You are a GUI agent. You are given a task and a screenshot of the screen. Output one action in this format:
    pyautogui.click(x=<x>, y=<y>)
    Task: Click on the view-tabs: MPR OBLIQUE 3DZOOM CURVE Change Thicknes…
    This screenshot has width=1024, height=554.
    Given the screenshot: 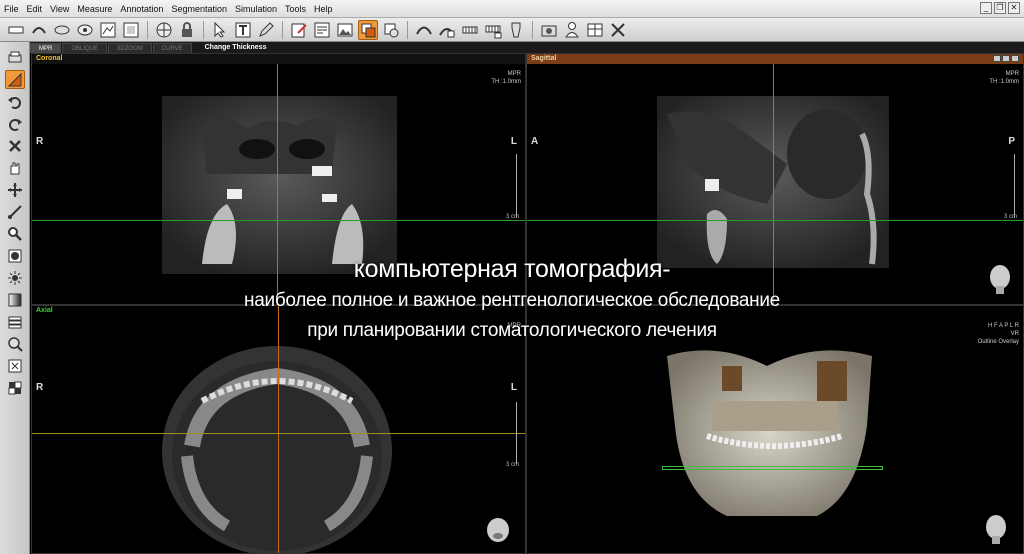 What is the action you would take?
    pyautogui.click(x=527, y=47)
    